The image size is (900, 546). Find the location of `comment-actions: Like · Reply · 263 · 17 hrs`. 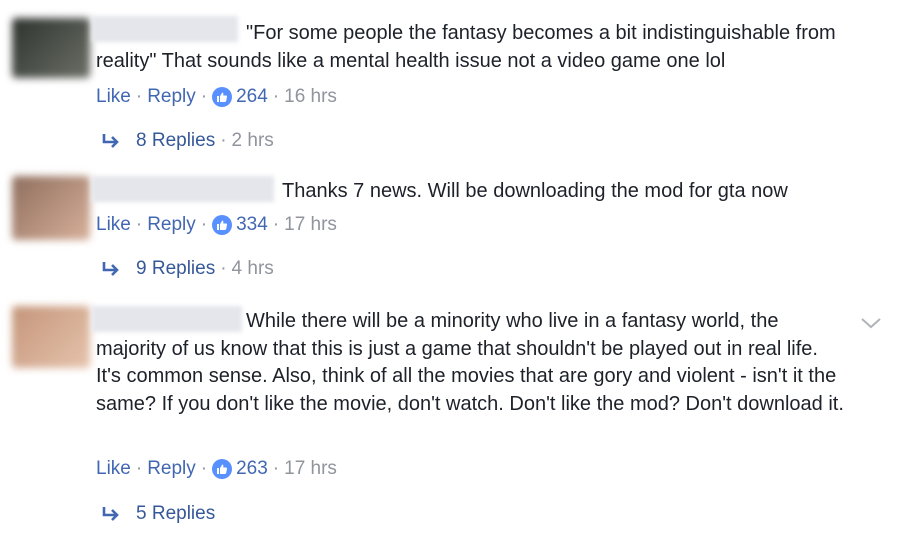

comment-actions: Like · Reply · 263 · 17 hrs is located at coordinates (216, 469).